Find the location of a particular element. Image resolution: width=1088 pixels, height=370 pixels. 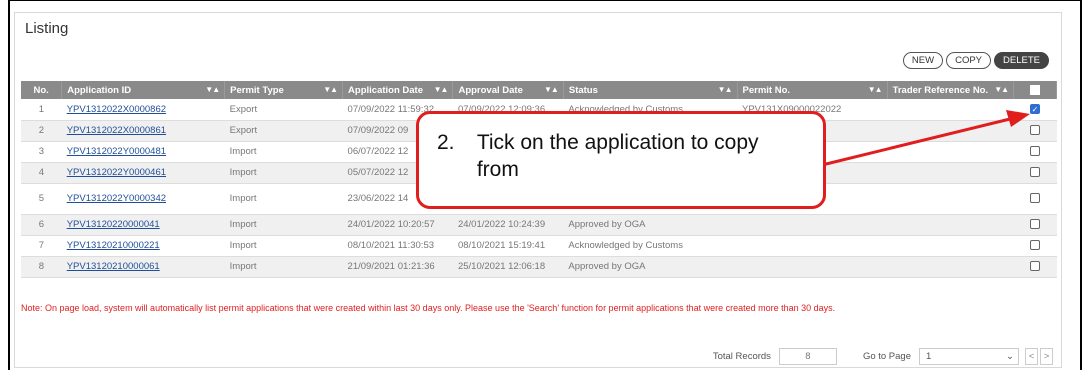

callout-text: Tick on the application to copy from is located at coordinates (617, 156).